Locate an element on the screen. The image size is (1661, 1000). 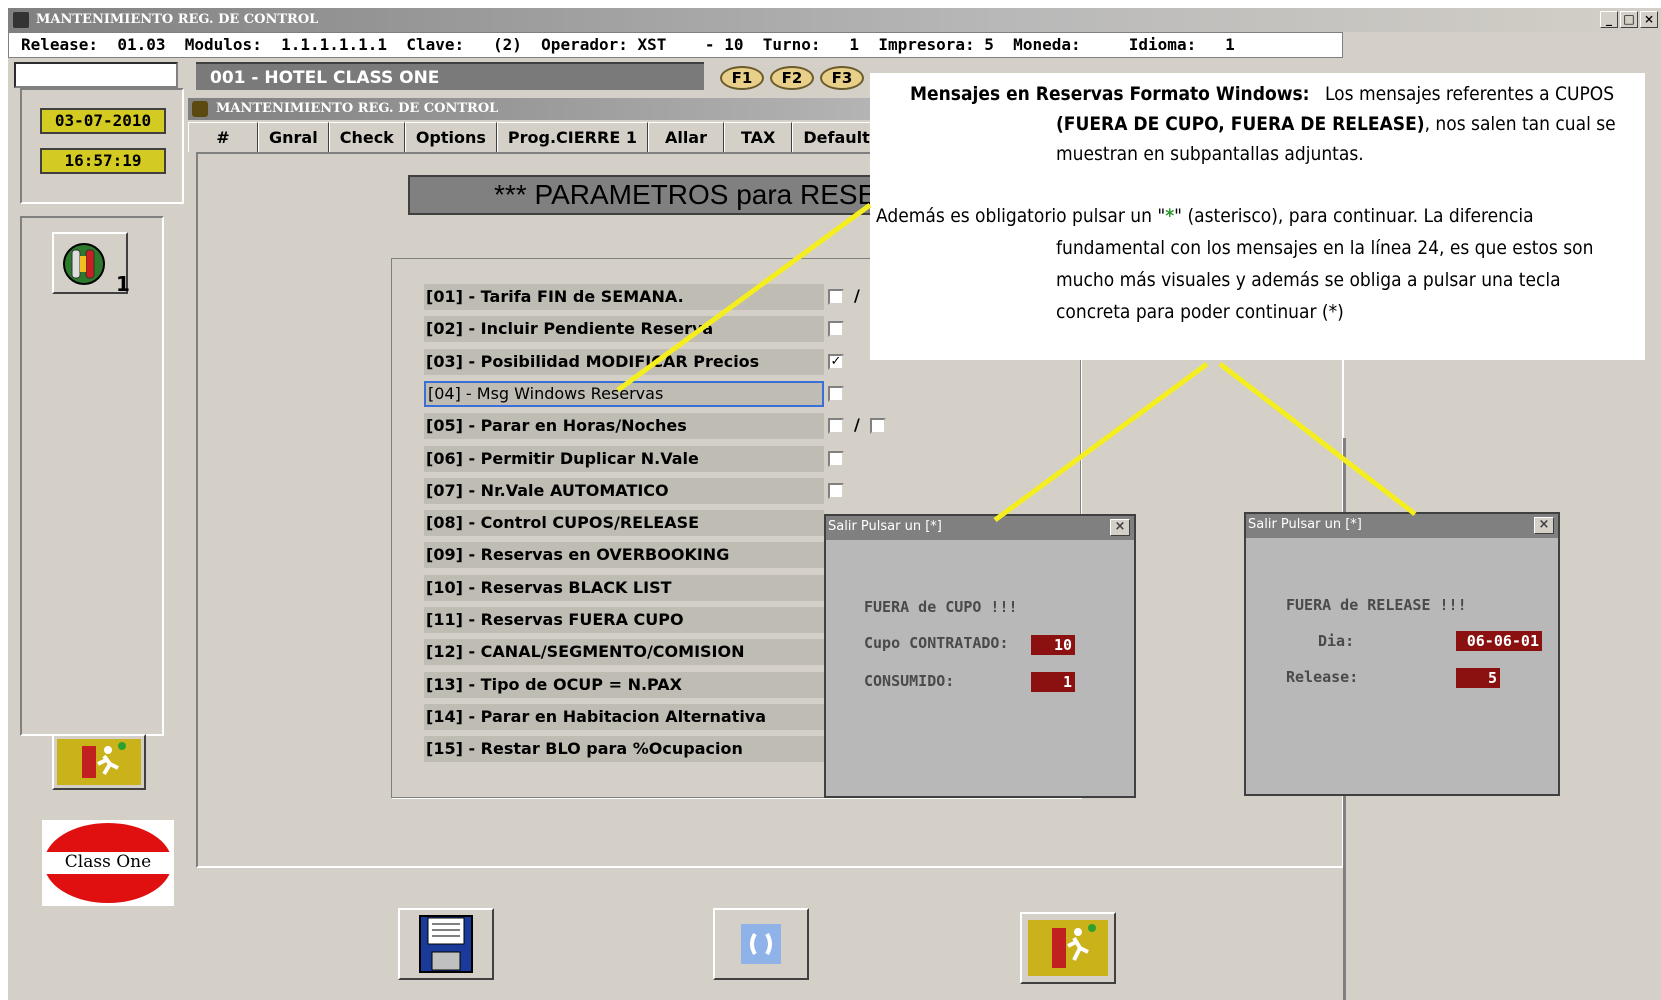
logo-text: Class One is located at coordinates (108, 862).